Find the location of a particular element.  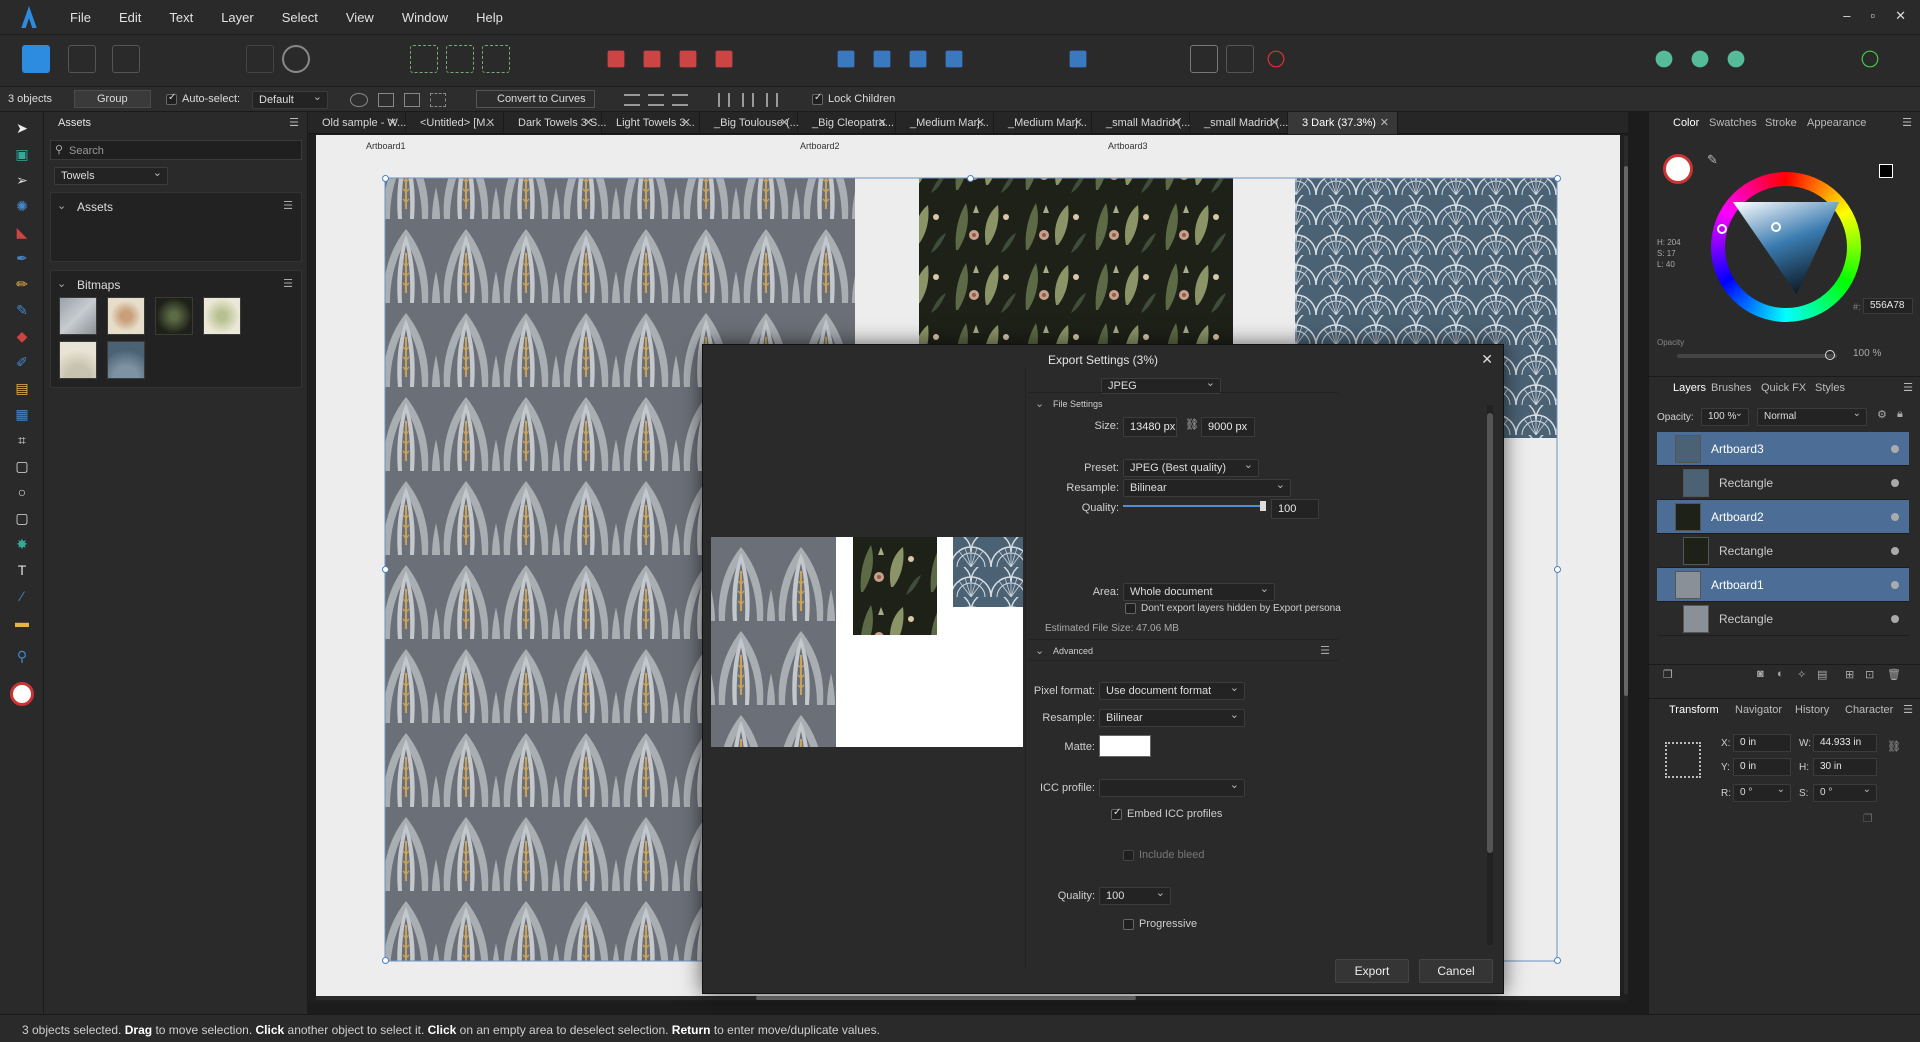

color-wheel-icon is located at coordinates (1736, 59).